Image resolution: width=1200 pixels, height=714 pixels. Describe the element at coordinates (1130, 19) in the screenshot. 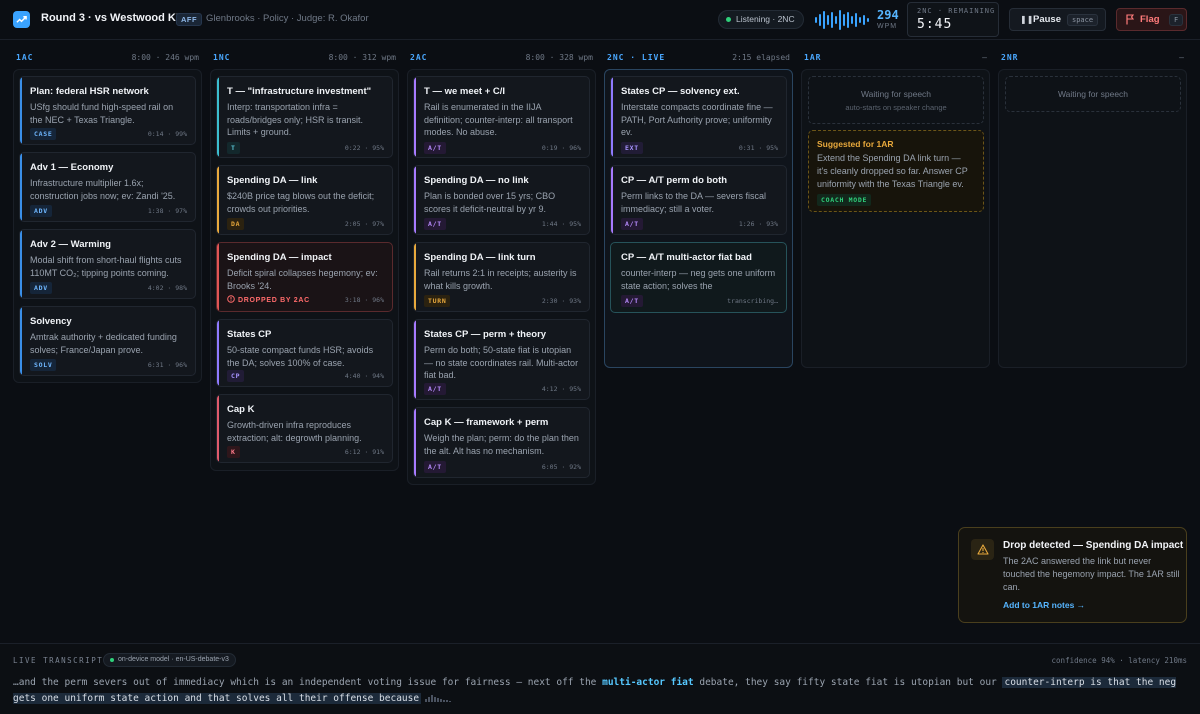

I see `flag-icon` at that location.